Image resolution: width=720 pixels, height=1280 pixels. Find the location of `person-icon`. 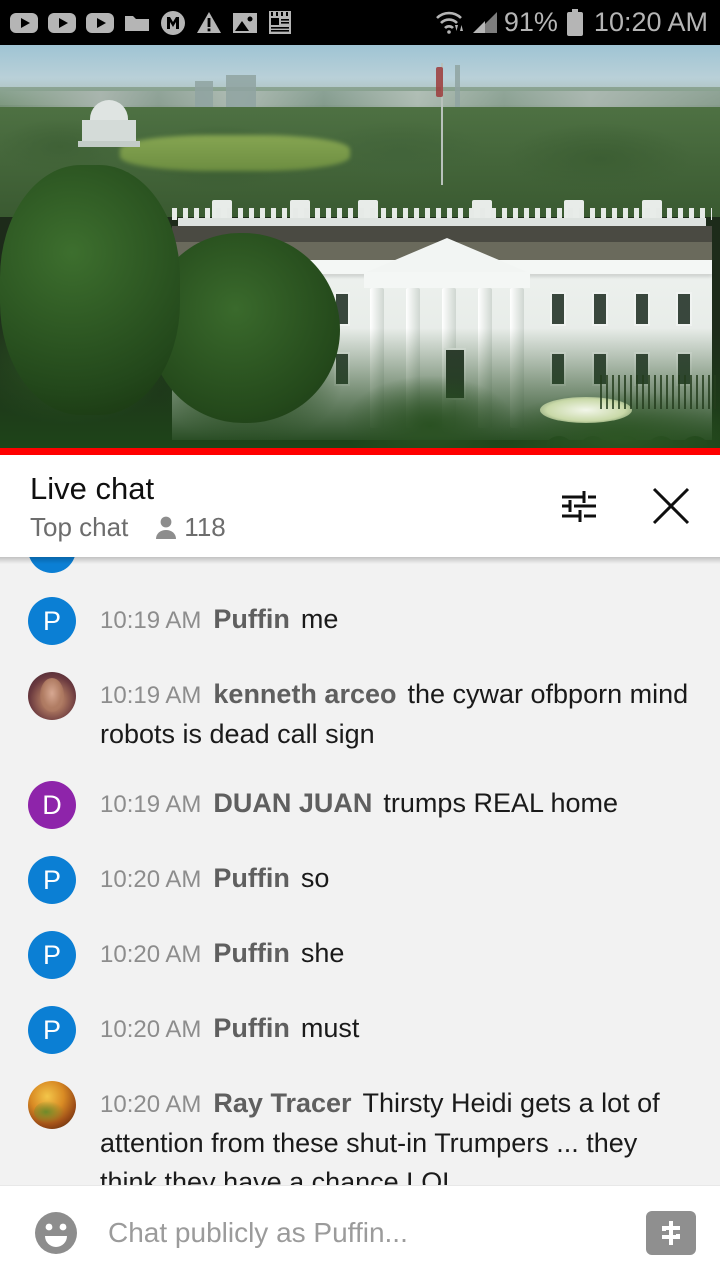

person-icon is located at coordinates (166, 527).